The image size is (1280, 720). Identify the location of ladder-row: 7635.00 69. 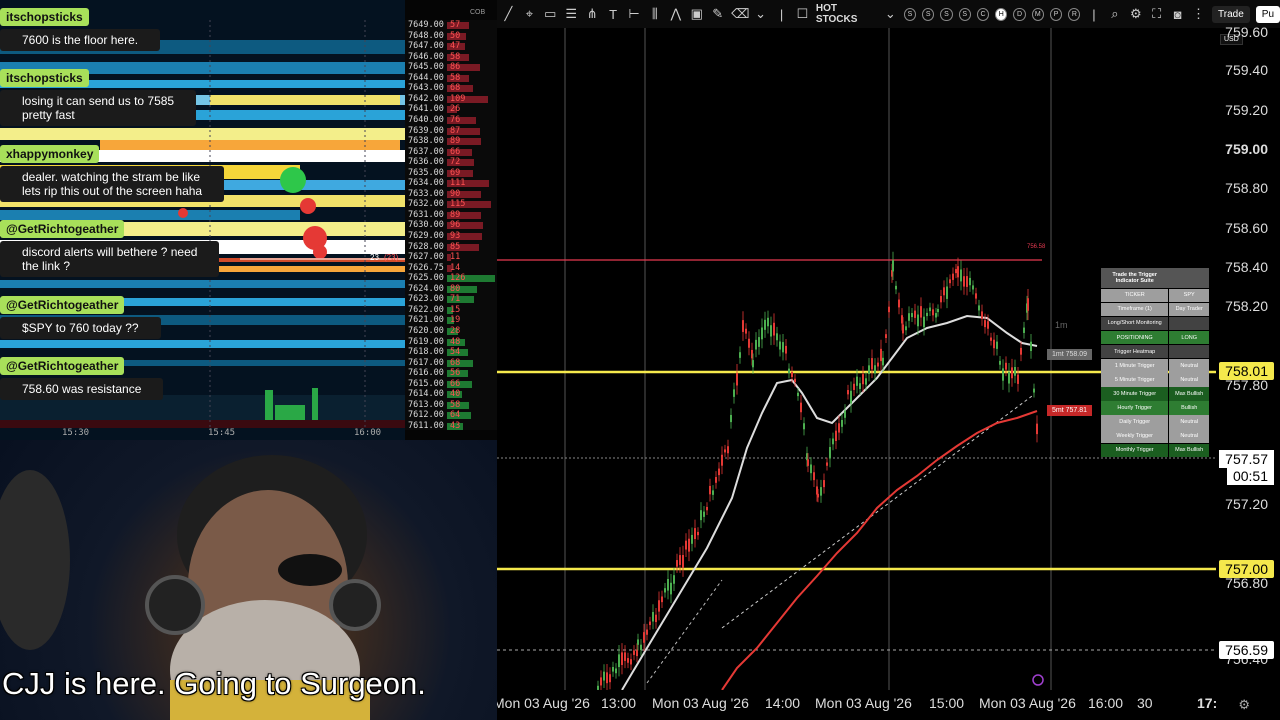
(451, 173).